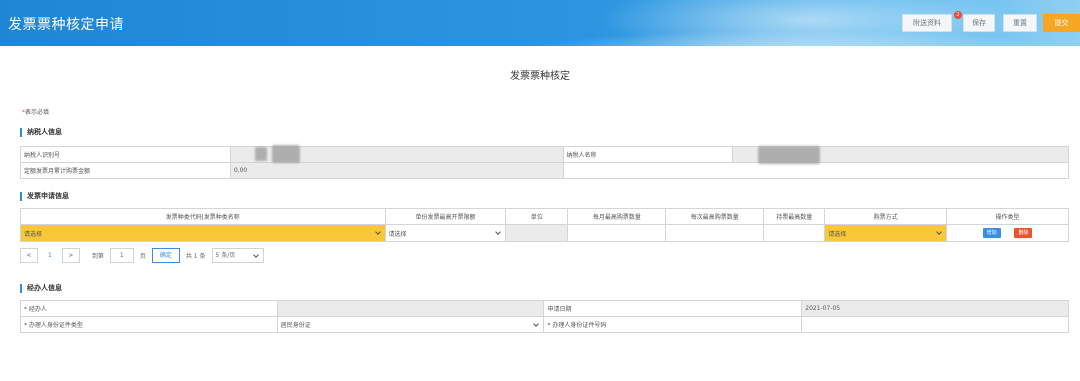 Image resolution: width=1080 pixels, height=381 pixels. What do you see at coordinates (203, 216) in the screenshot?
I see `col-invoice-kind: 发票种类代码|发票种类名称` at bounding box center [203, 216].